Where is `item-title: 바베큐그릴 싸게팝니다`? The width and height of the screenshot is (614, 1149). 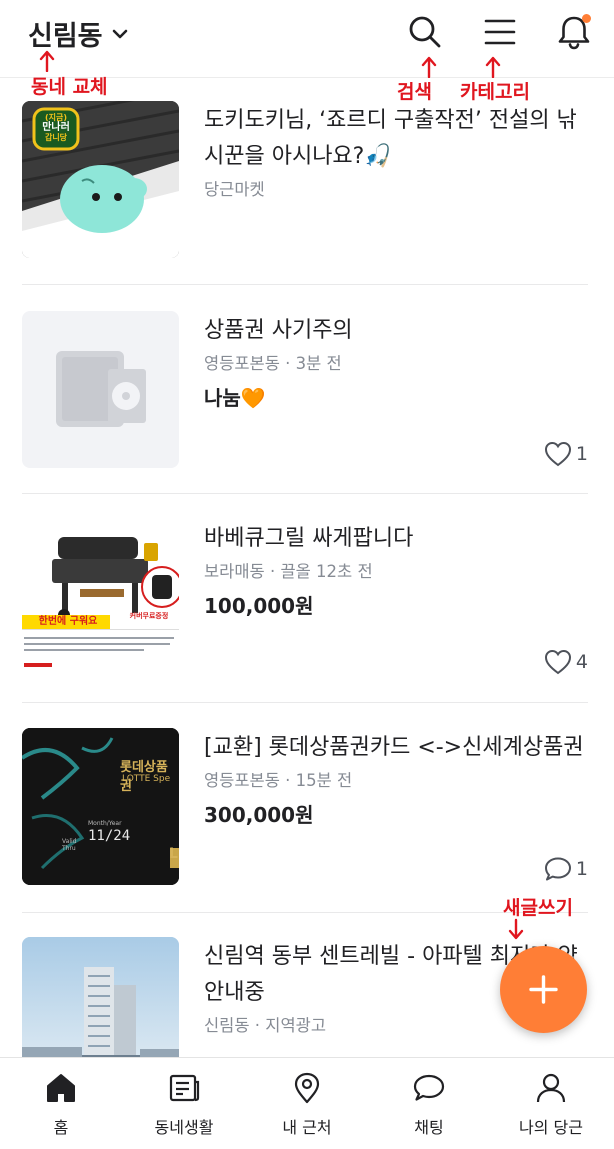 item-title: 바베큐그릴 싸게팝니다 is located at coordinates (309, 538).